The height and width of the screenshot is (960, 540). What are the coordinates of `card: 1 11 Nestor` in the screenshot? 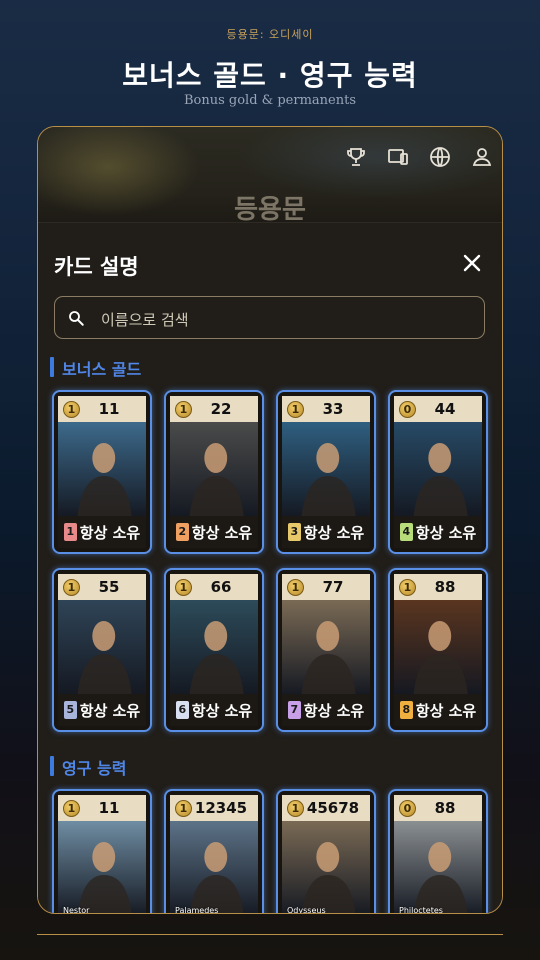 It's located at (102, 851).